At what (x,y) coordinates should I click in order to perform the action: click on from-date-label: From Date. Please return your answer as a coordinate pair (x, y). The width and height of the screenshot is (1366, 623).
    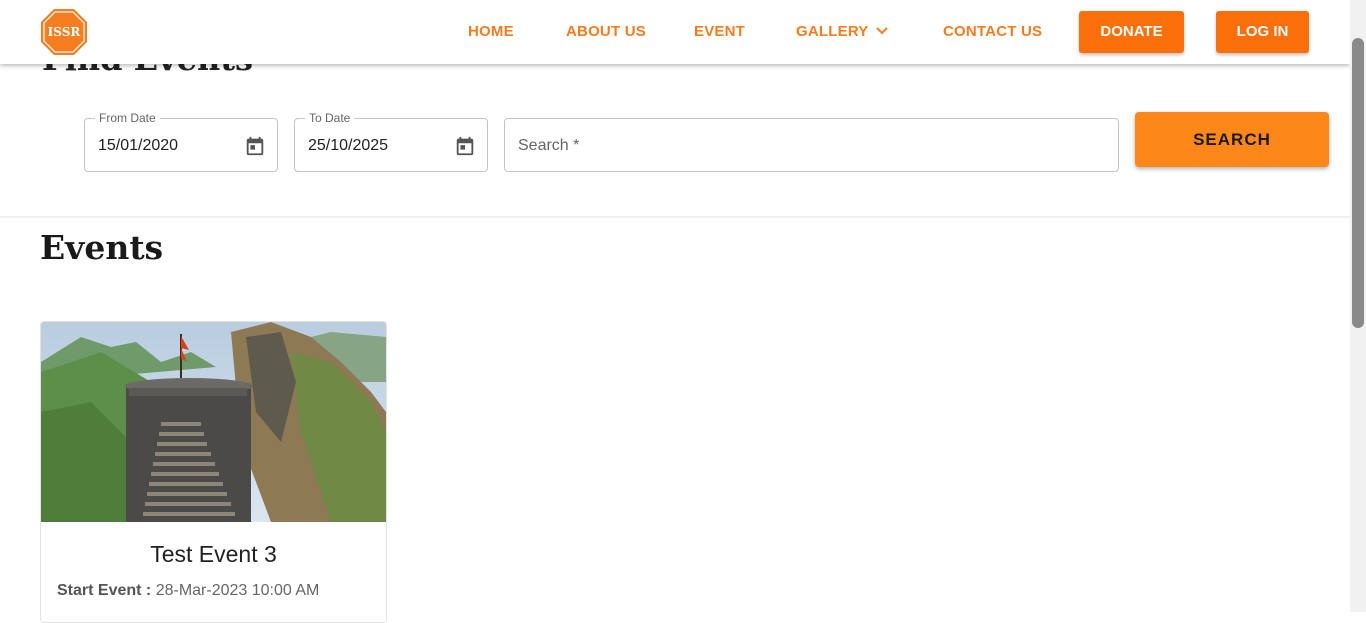
    Looking at the image, I should click on (127, 118).